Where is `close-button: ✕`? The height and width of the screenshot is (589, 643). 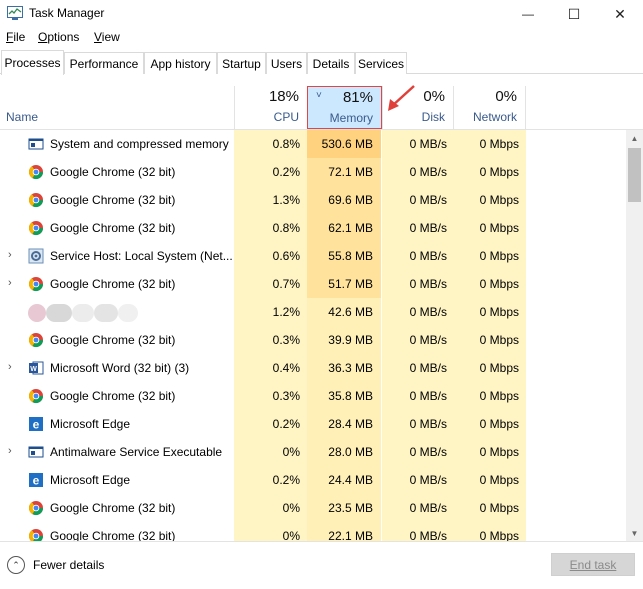
close-button: ✕ is located at coordinates (620, 14).